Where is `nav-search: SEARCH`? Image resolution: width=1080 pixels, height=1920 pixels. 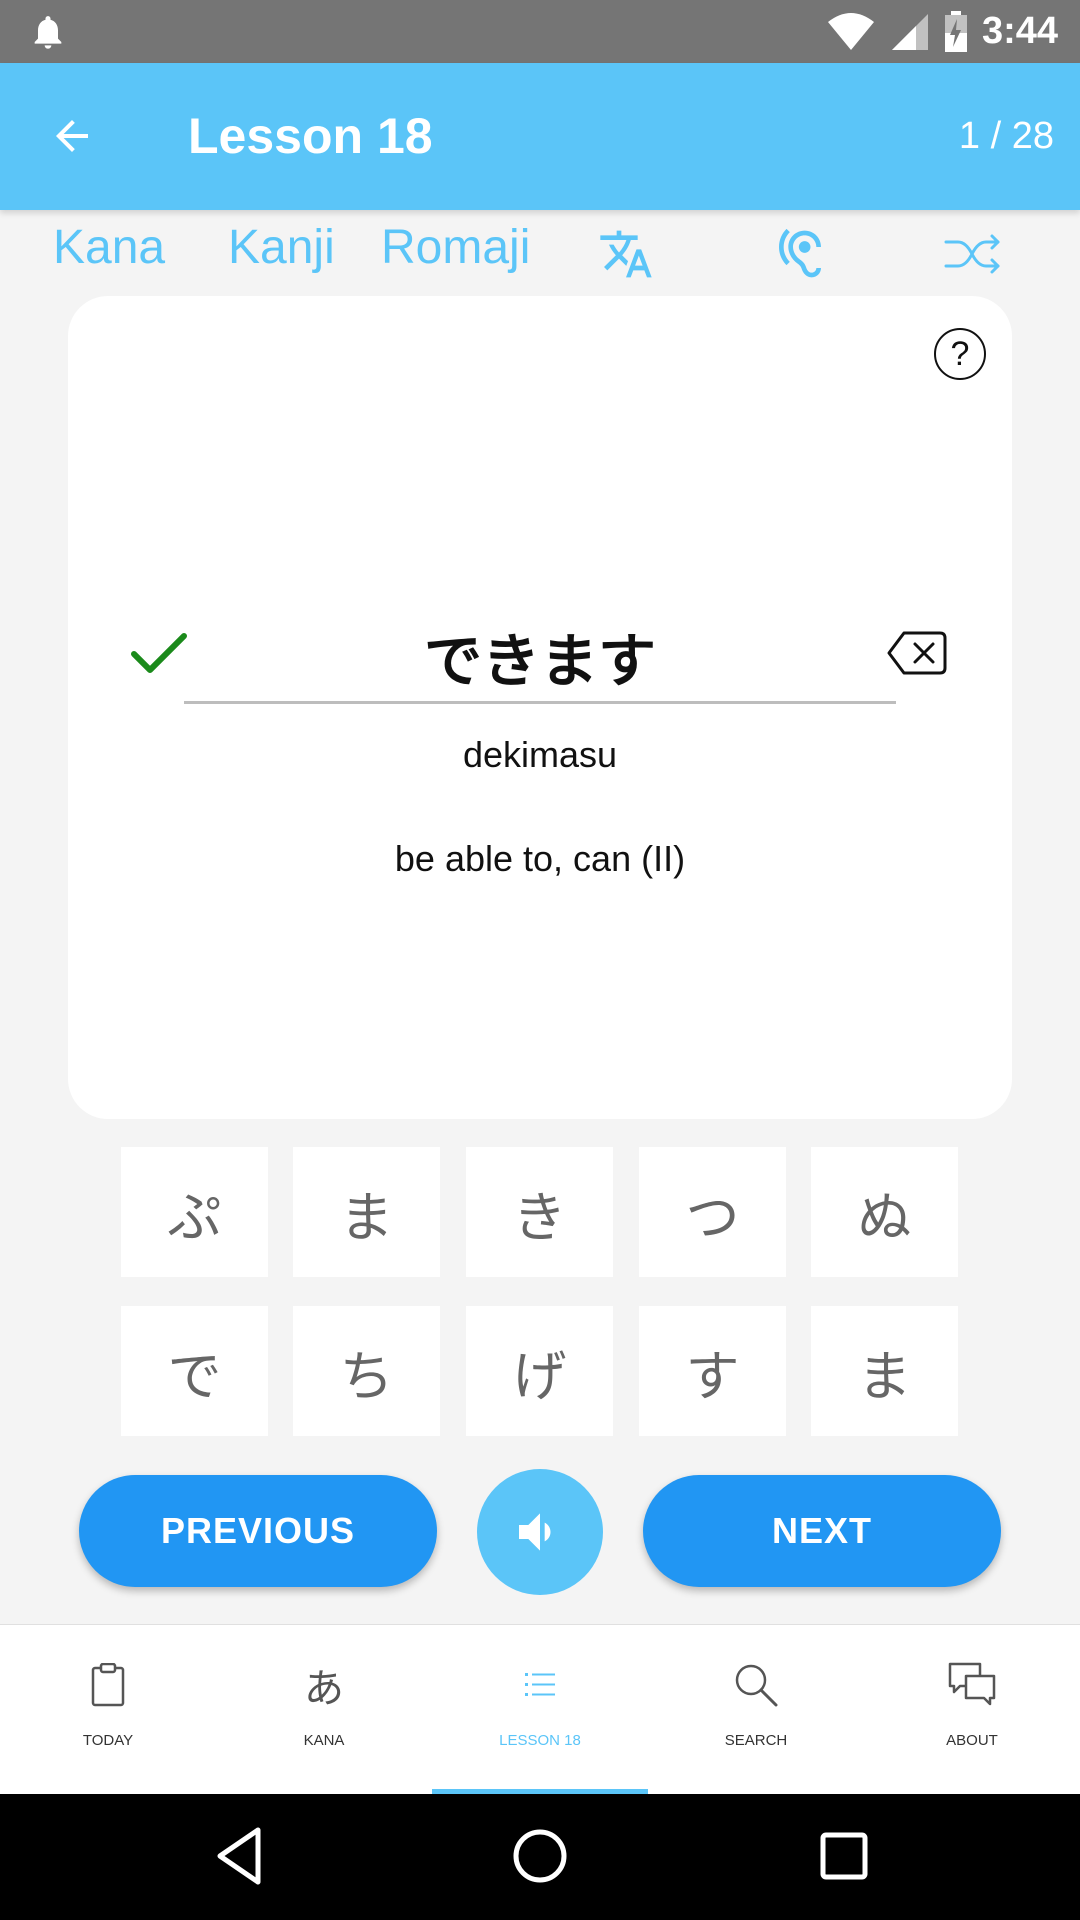
nav-search: SEARCH is located at coordinates (756, 1710).